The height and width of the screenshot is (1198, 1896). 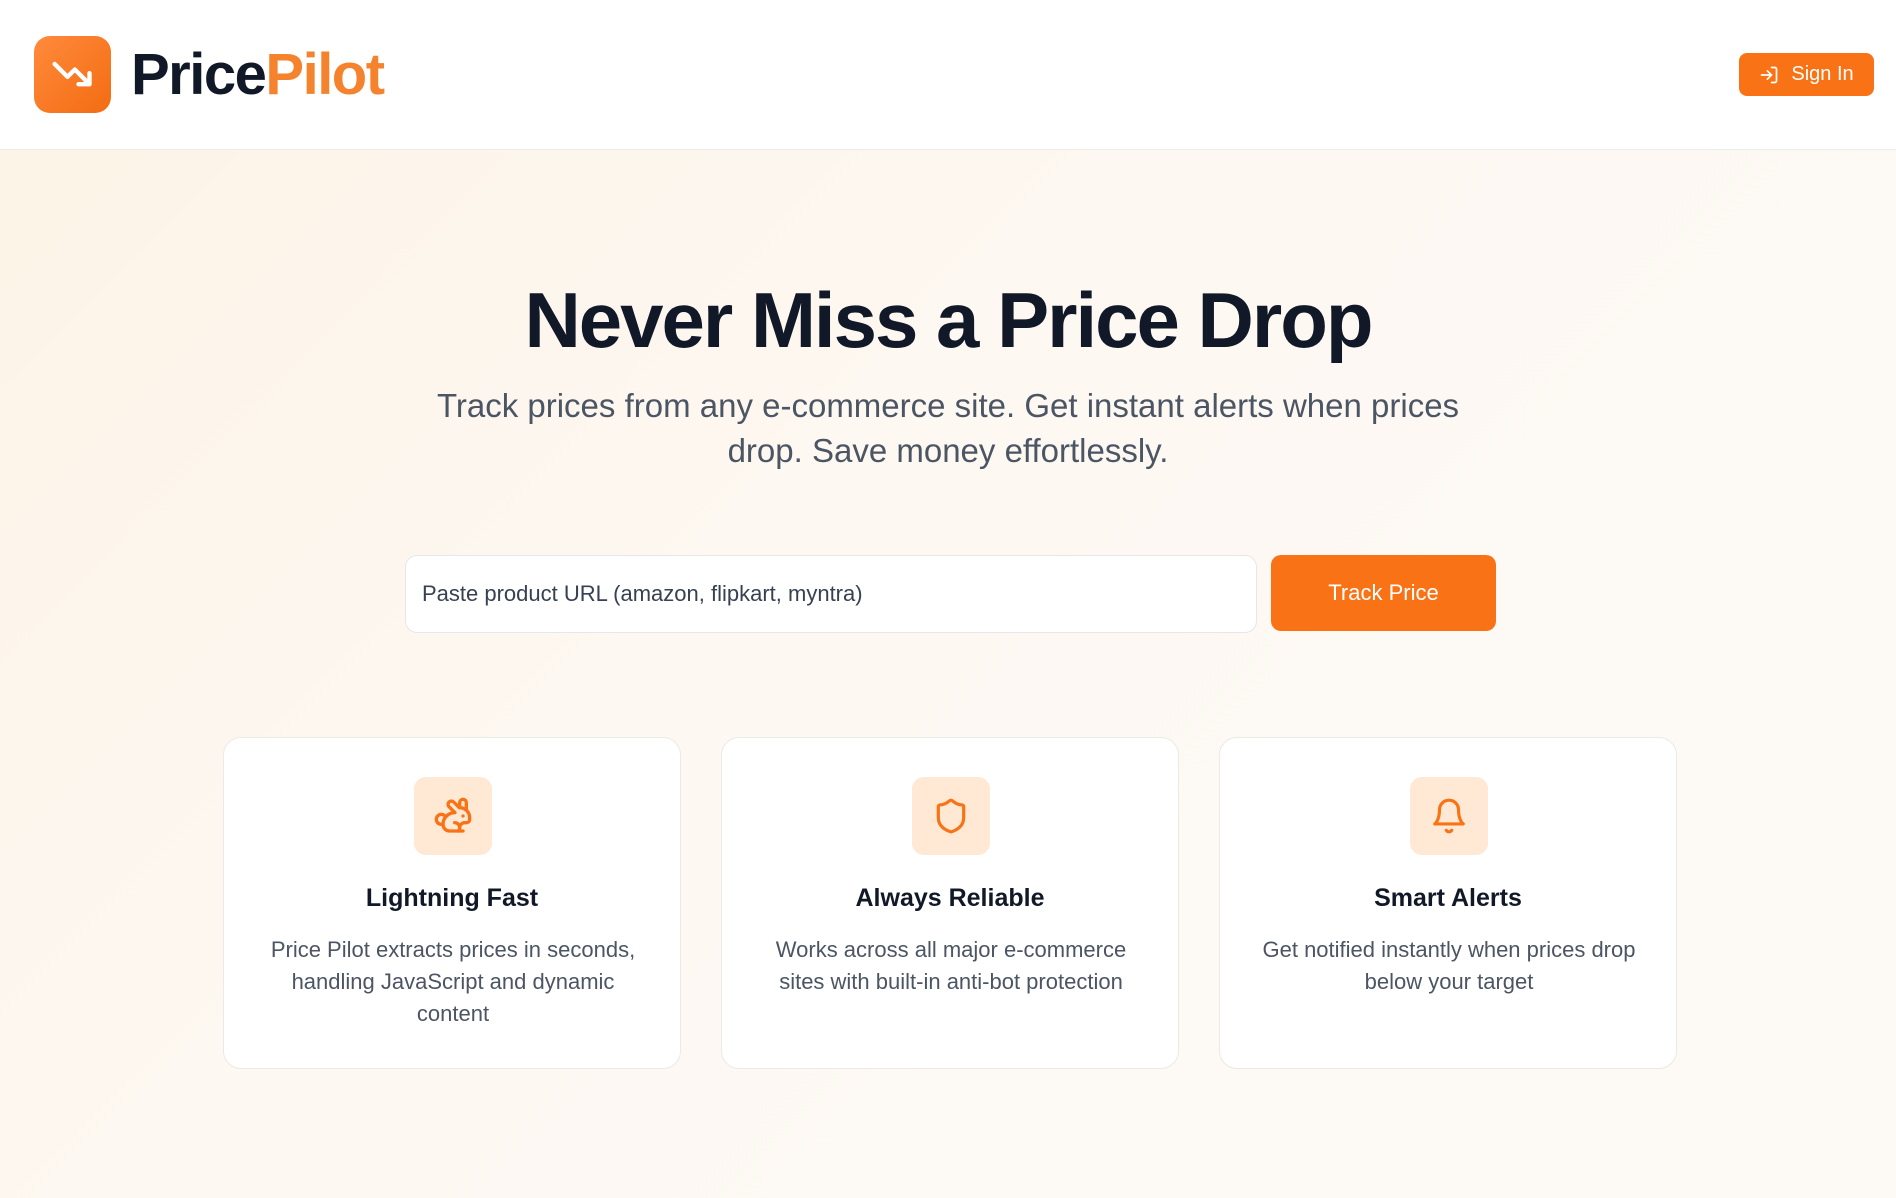 What do you see at coordinates (1448, 898) in the screenshot?
I see `feature-title: Smart Alerts` at bounding box center [1448, 898].